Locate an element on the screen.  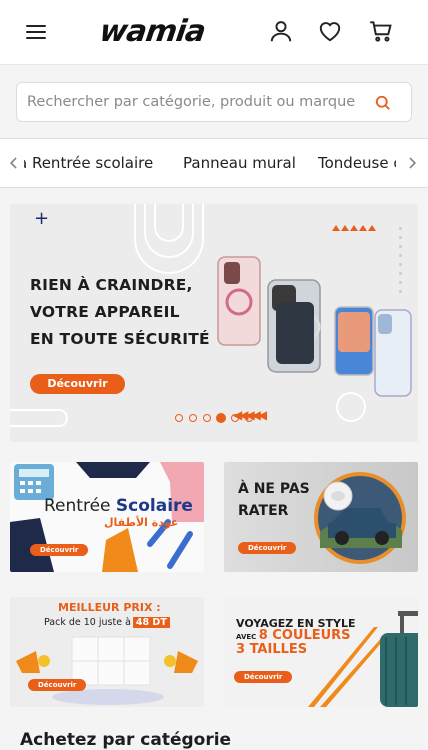
wall-panels-image is located at coordinates (107, 670).